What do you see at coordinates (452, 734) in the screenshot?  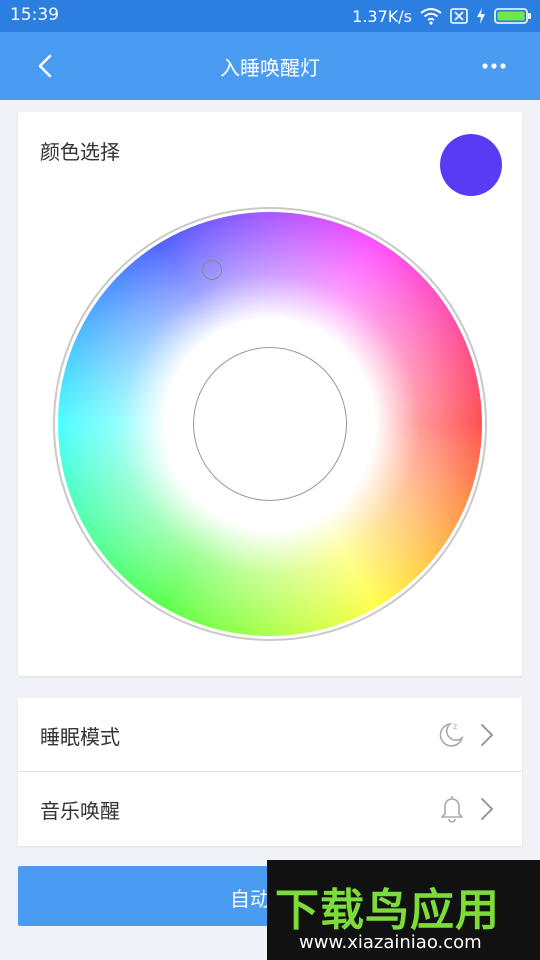 I see `moon-zzz-icon: z` at bounding box center [452, 734].